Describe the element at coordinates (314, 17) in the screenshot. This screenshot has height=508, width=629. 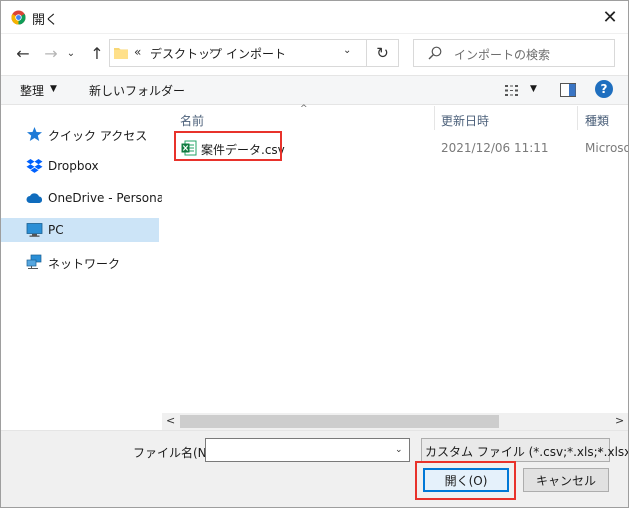
I see `title-bar` at that location.